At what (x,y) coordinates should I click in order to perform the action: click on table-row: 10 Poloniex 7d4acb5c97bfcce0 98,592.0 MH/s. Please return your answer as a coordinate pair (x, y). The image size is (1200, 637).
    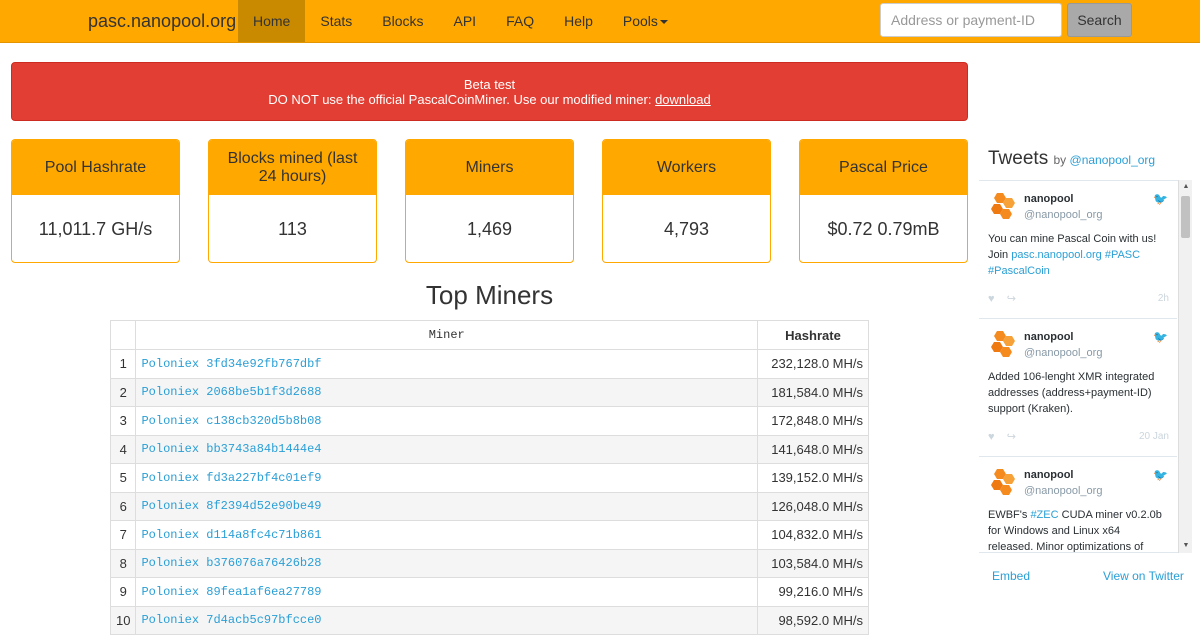
    Looking at the image, I should click on (489, 620).